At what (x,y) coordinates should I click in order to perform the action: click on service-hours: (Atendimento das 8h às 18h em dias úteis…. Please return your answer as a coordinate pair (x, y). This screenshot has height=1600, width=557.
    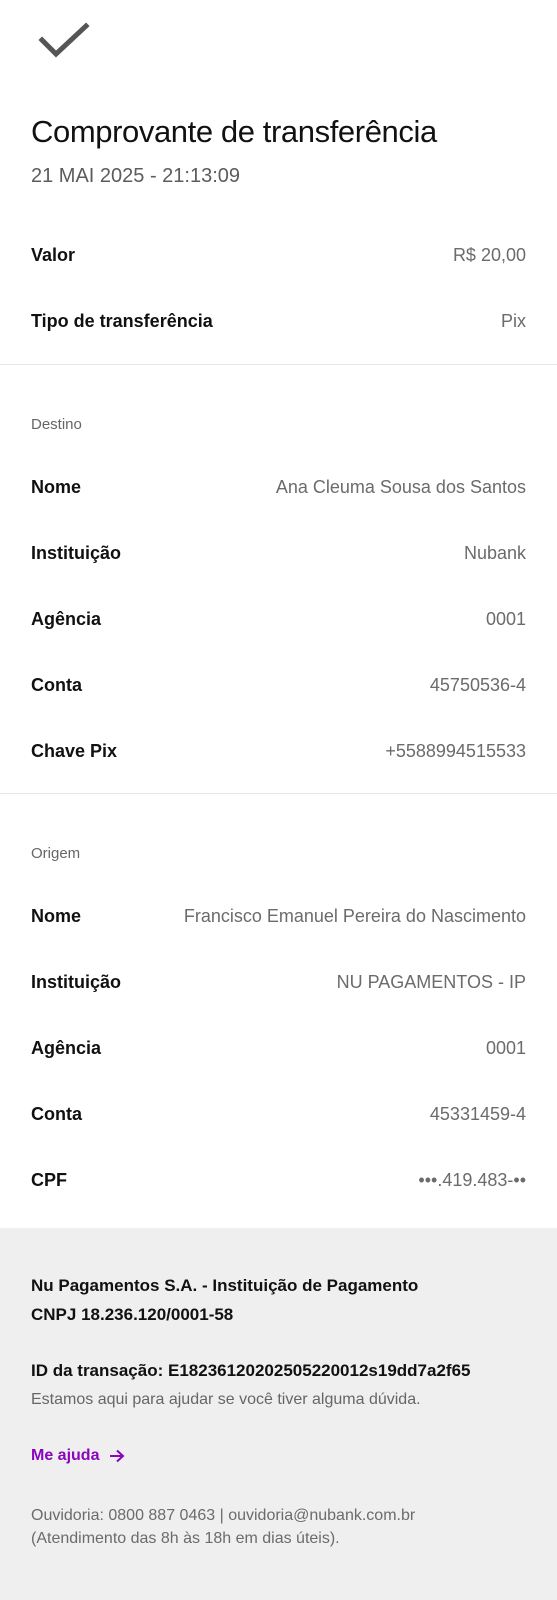
    Looking at the image, I should click on (185, 1538).